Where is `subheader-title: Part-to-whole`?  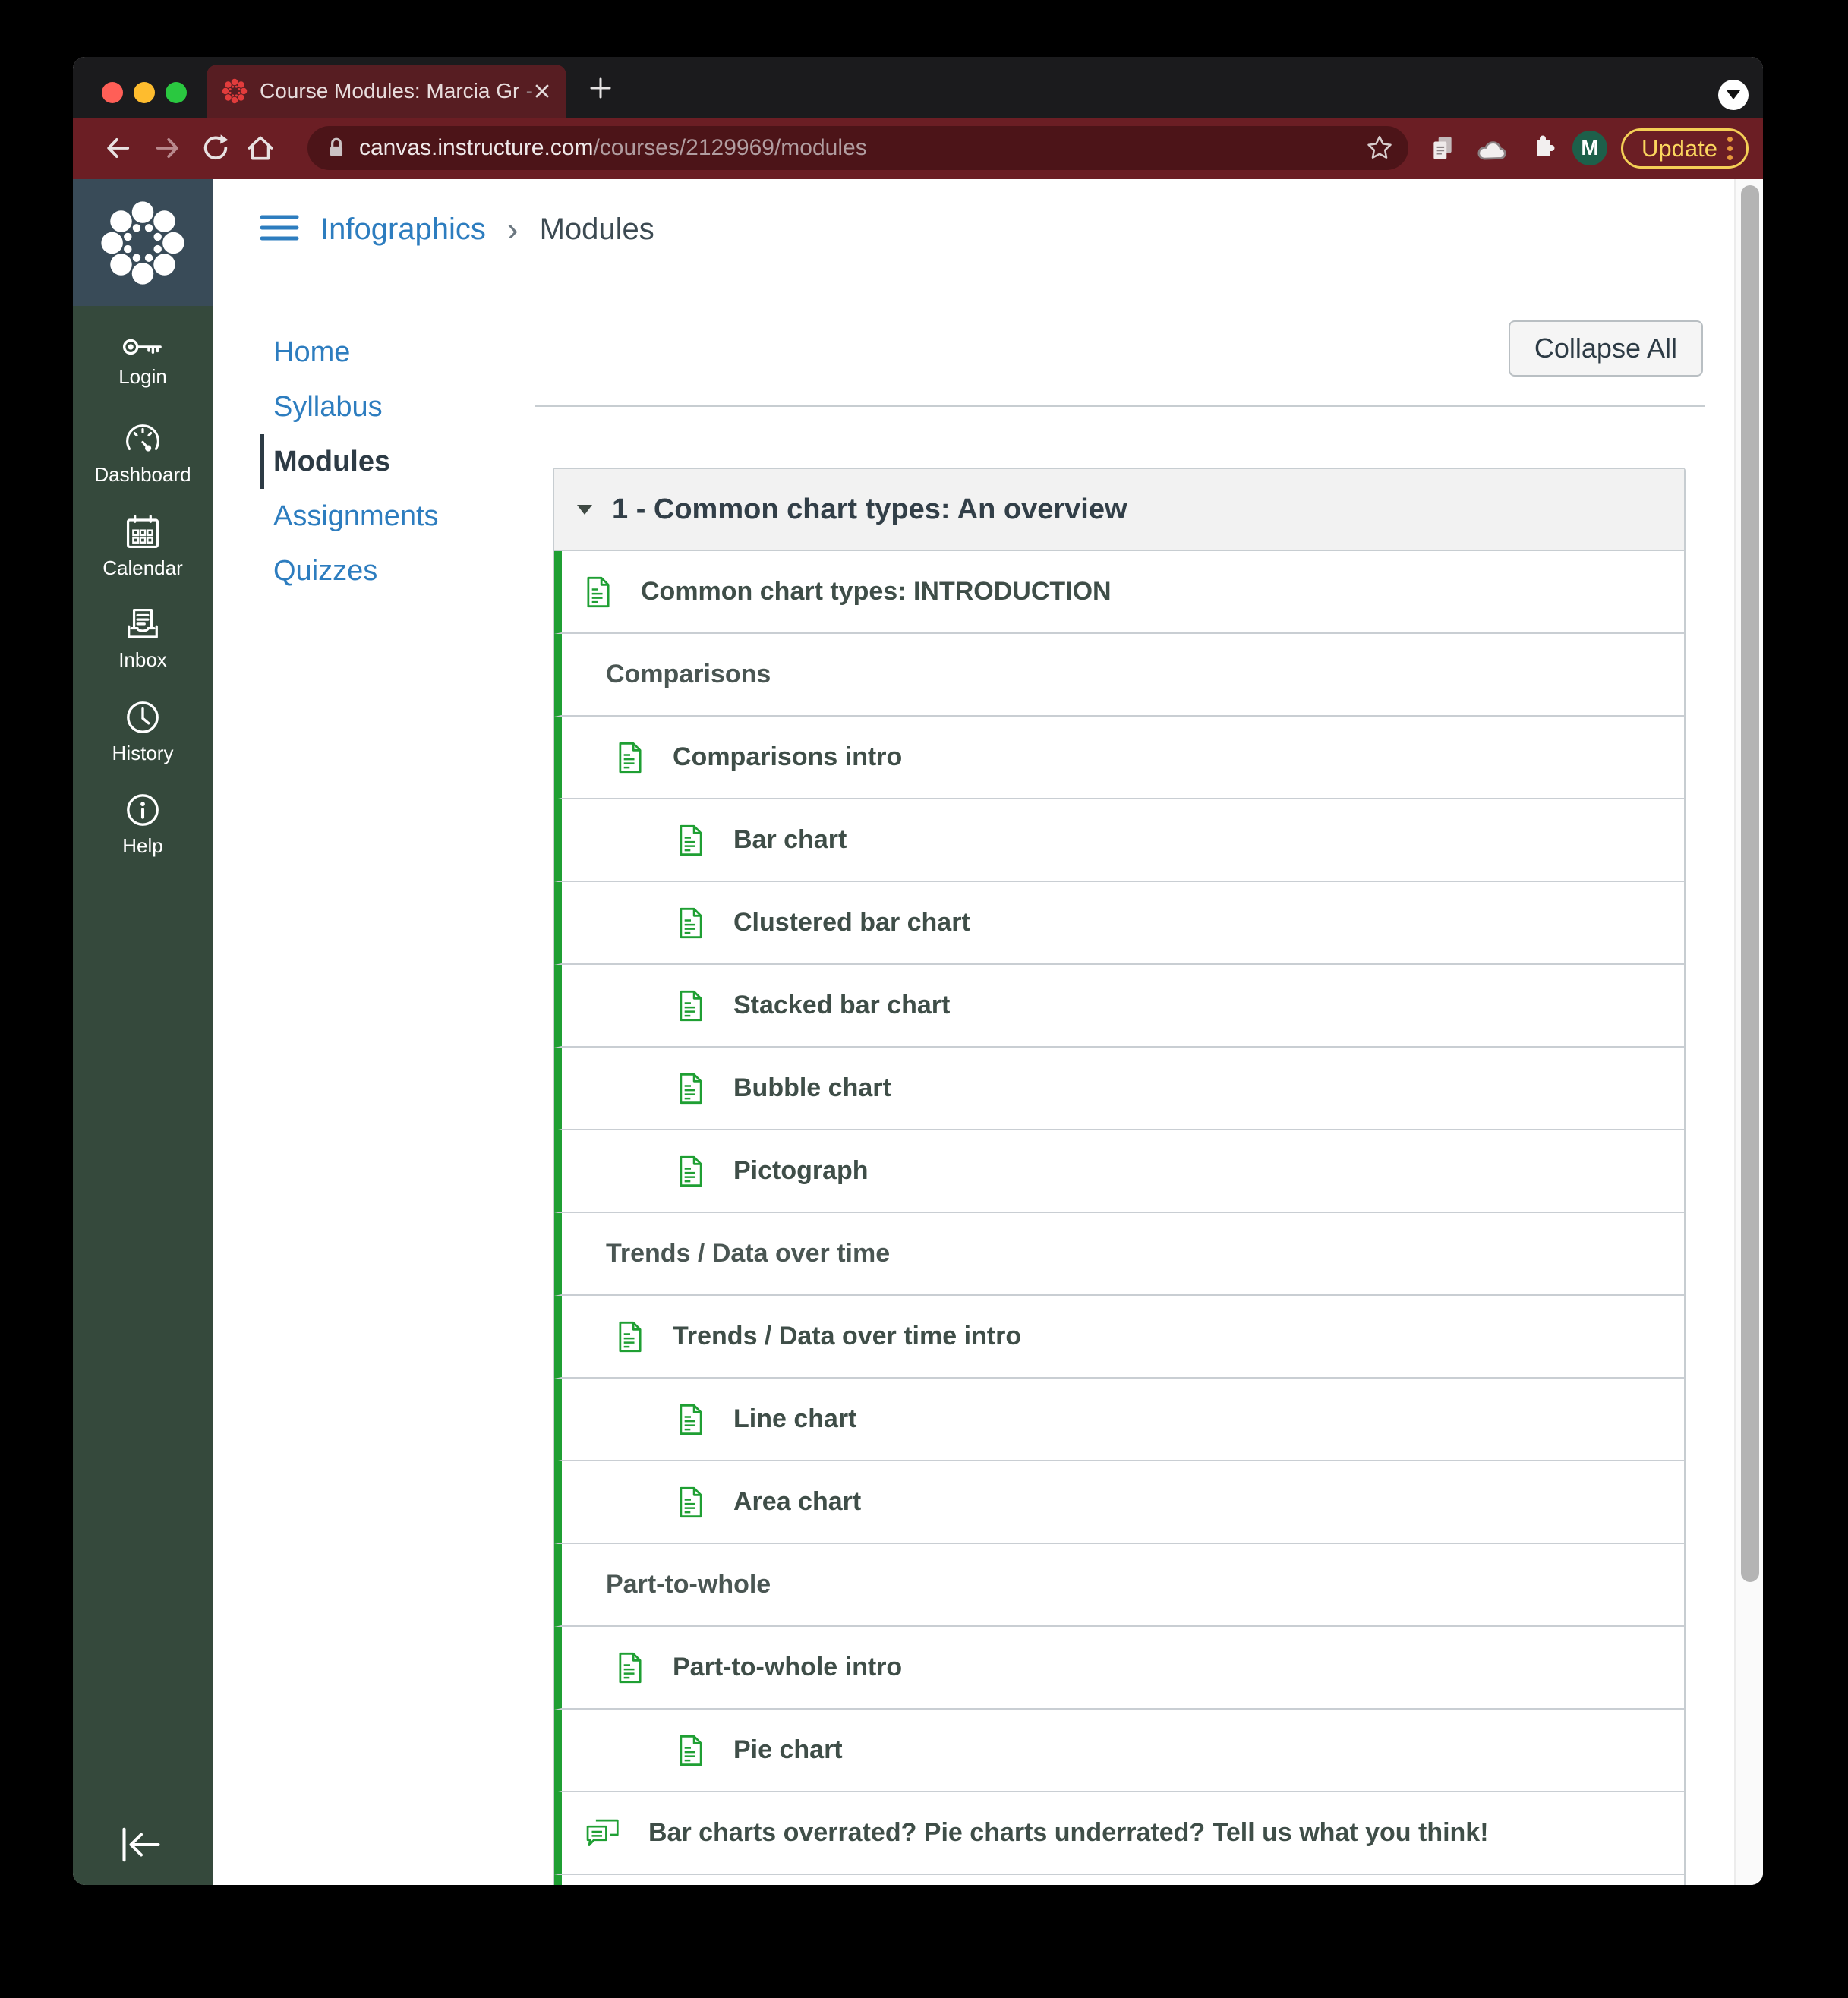
subheader-title: Part-to-whole is located at coordinates (688, 1584).